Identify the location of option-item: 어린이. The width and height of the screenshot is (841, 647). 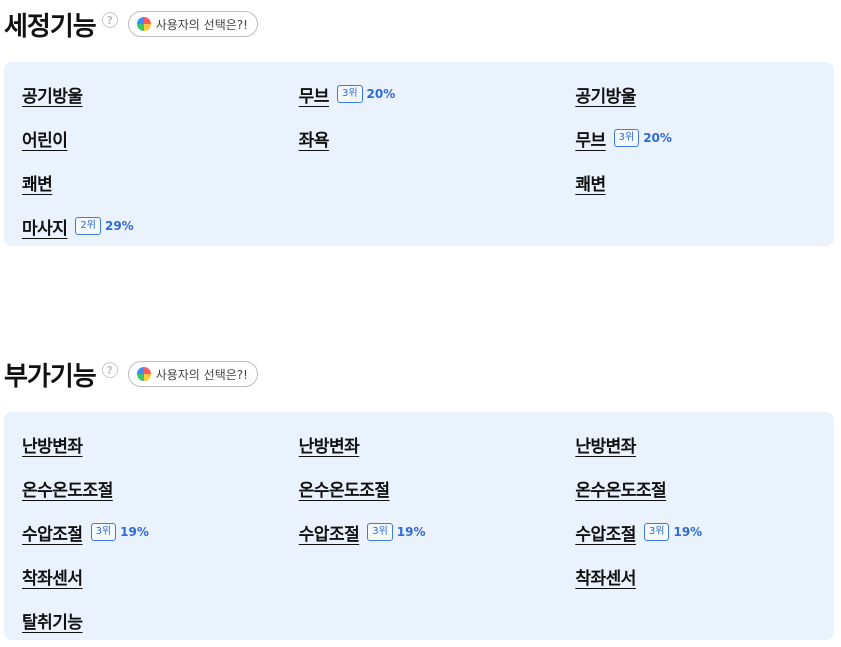
(151, 138).